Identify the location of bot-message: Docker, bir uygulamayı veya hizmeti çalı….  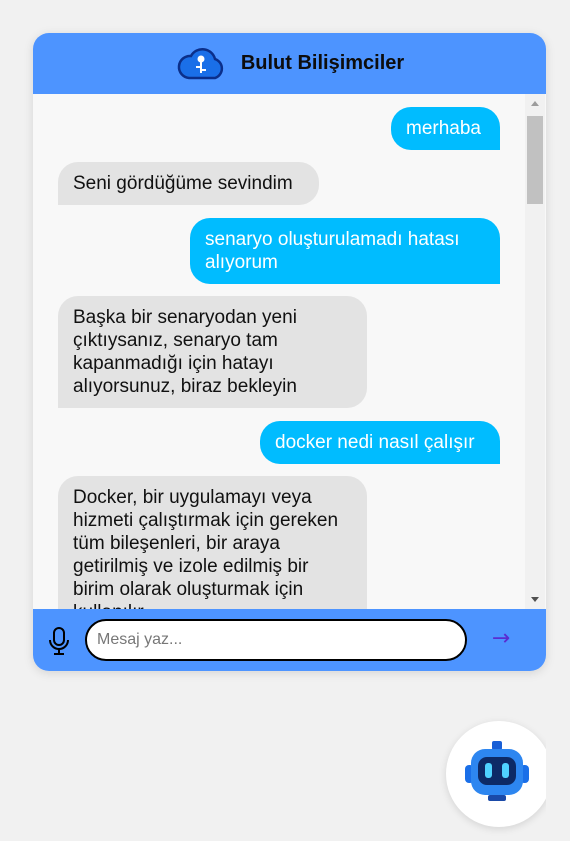
(212, 542).